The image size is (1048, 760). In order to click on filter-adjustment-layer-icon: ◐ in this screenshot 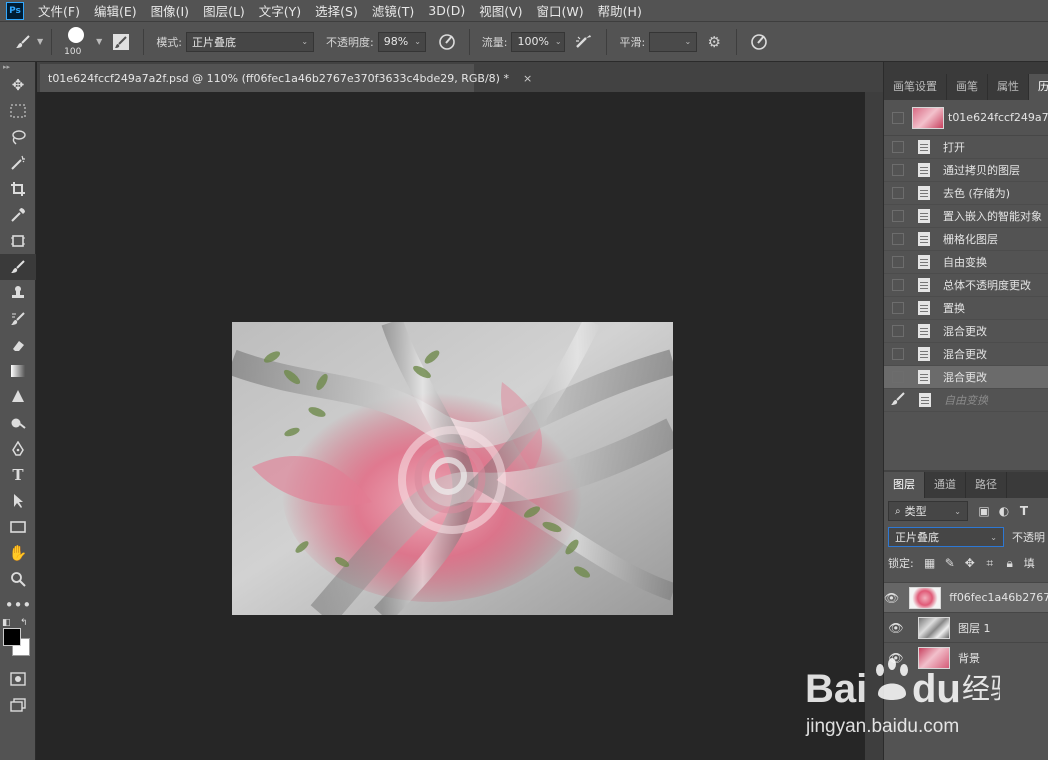, I will do `click(1004, 511)`.